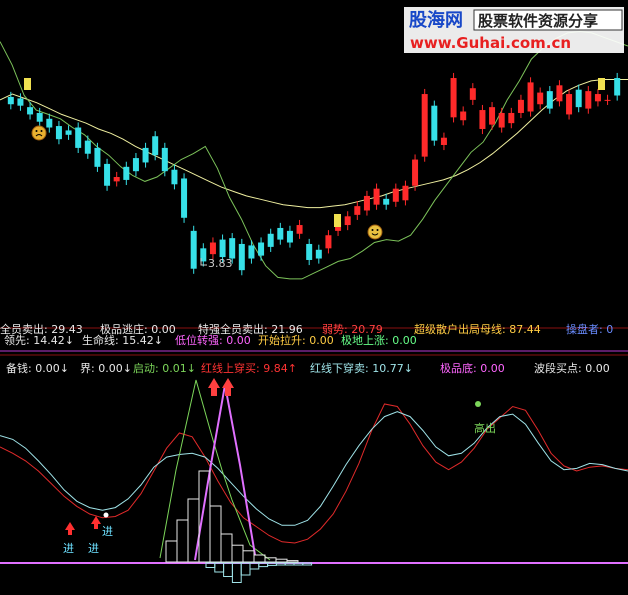  Describe the element at coordinates (490, 43) in the screenshot. I see `watermark-url: www.Guhai.com.cn` at that location.